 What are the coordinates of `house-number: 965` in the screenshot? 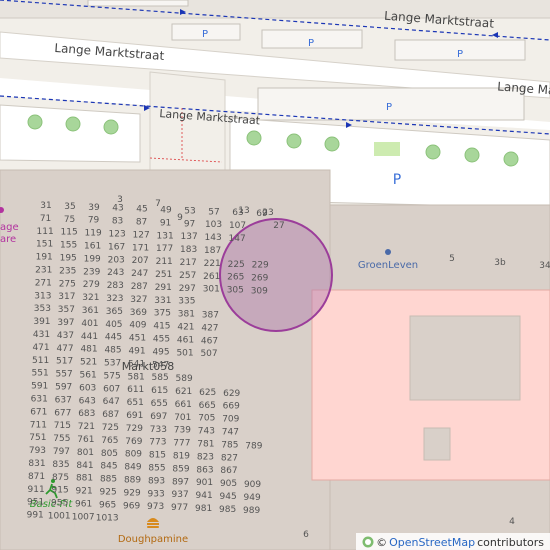 It's located at (107, 505).